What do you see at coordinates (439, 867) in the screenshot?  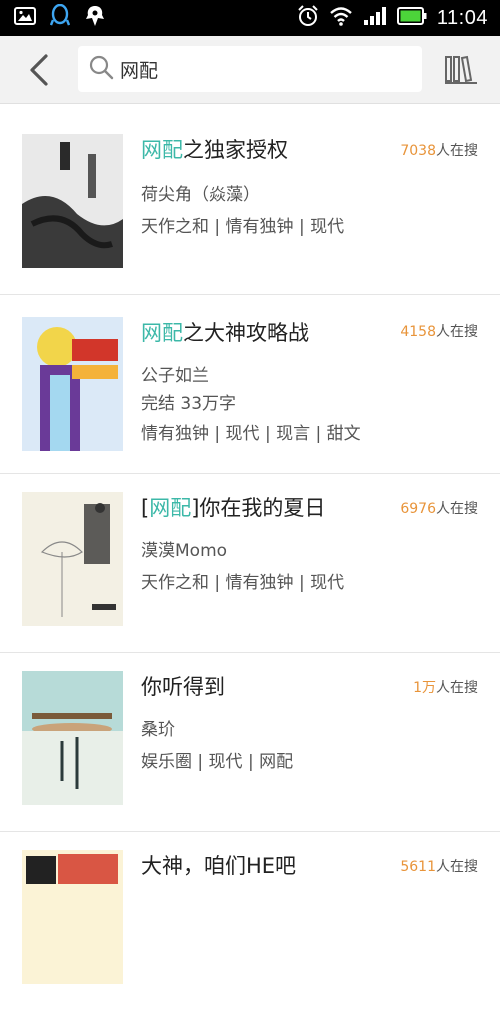 I see `search-count: 5611人在搜` at bounding box center [439, 867].